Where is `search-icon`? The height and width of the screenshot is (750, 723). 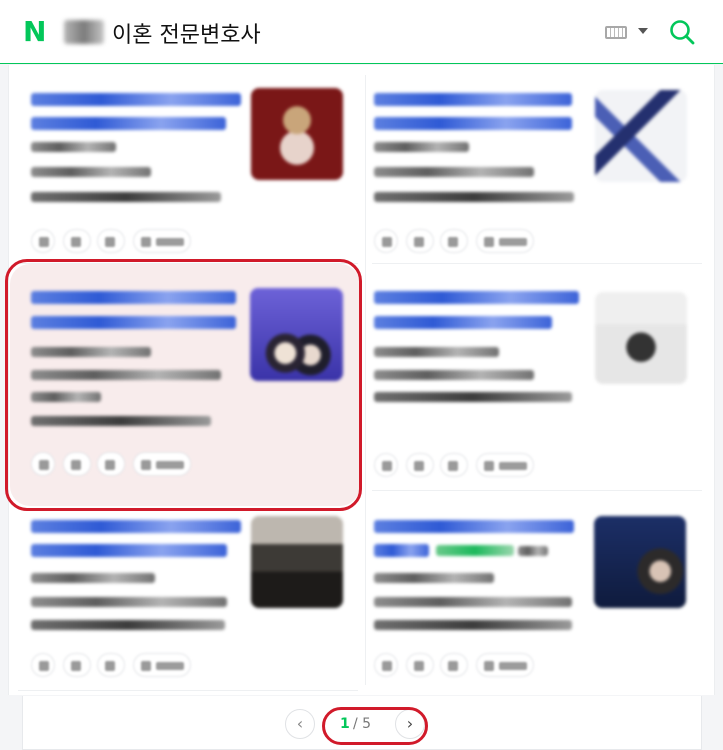 search-icon is located at coordinates (682, 32).